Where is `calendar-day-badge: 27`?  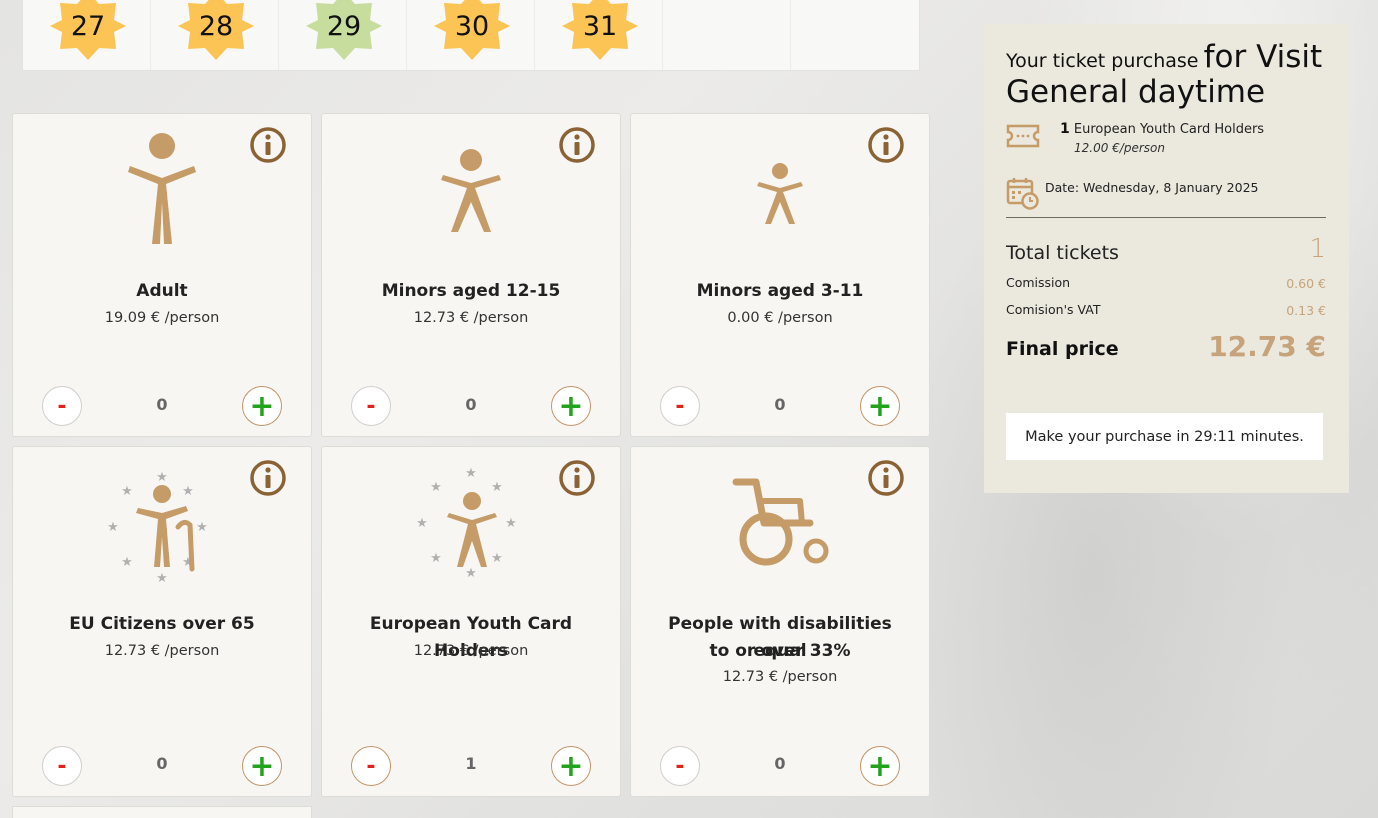 calendar-day-badge: 27 is located at coordinates (88, 32).